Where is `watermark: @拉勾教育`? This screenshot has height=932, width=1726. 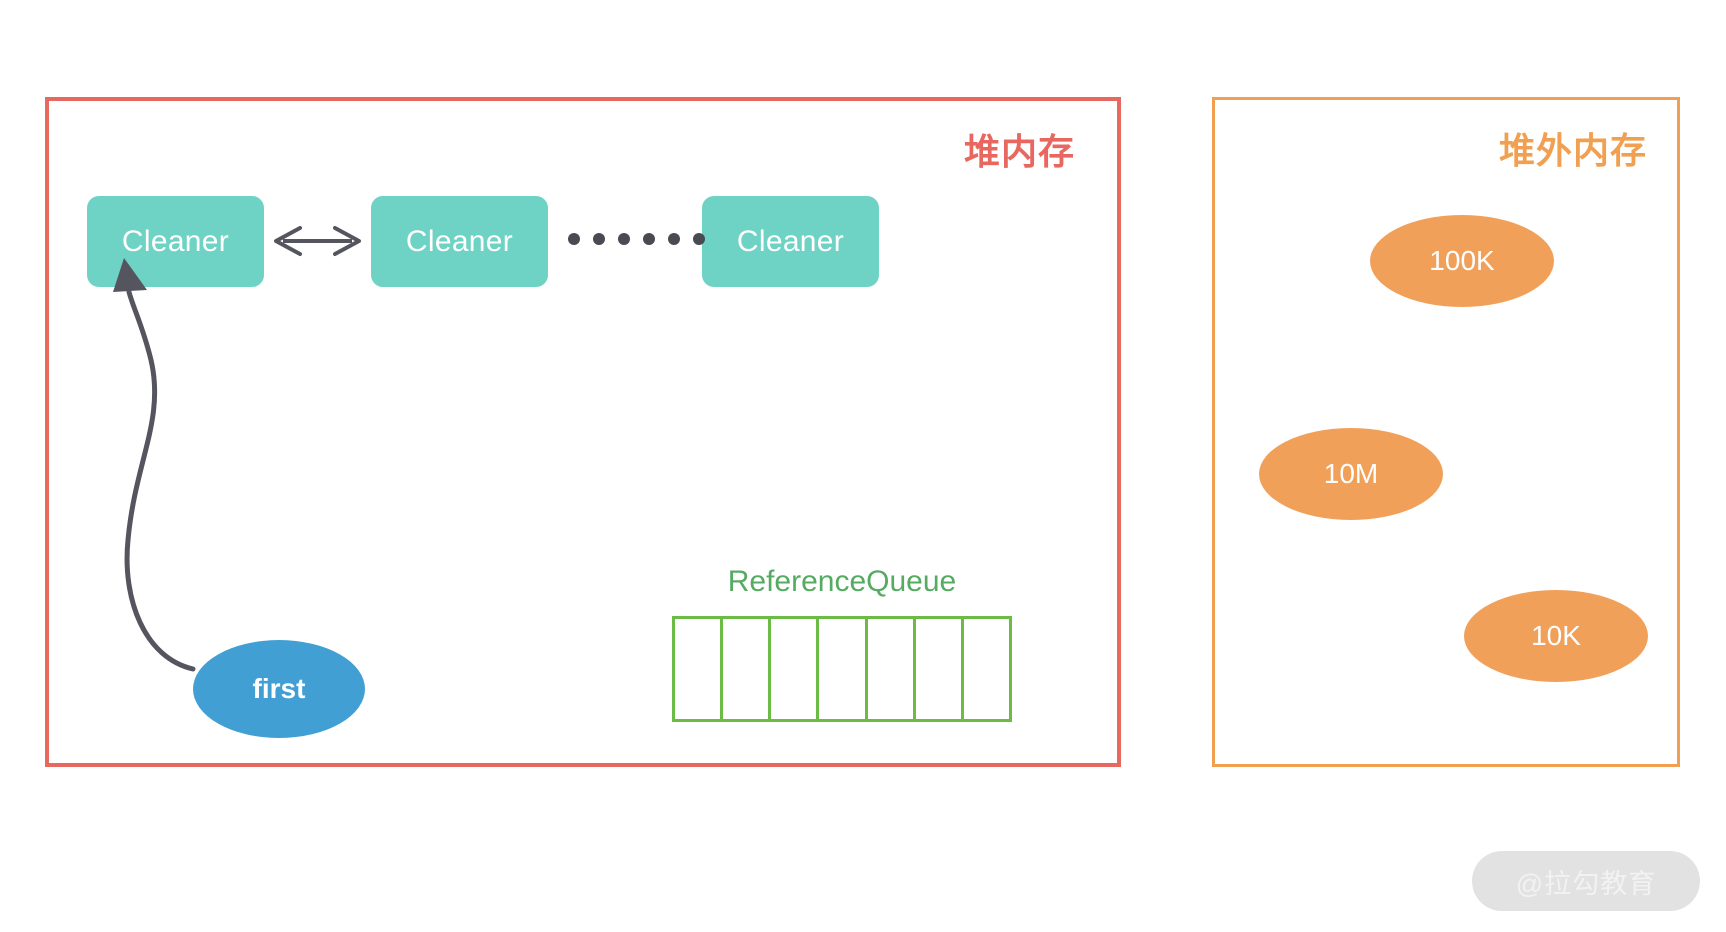
watermark: @拉勾教育 is located at coordinates (1586, 881).